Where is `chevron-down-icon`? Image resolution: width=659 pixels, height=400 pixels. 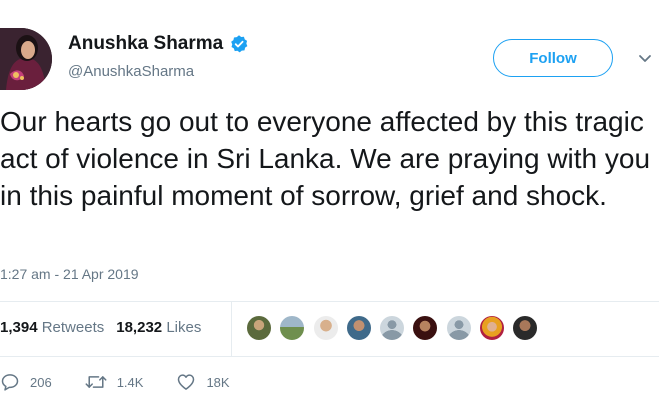
chevron-down-icon is located at coordinates (645, 59).